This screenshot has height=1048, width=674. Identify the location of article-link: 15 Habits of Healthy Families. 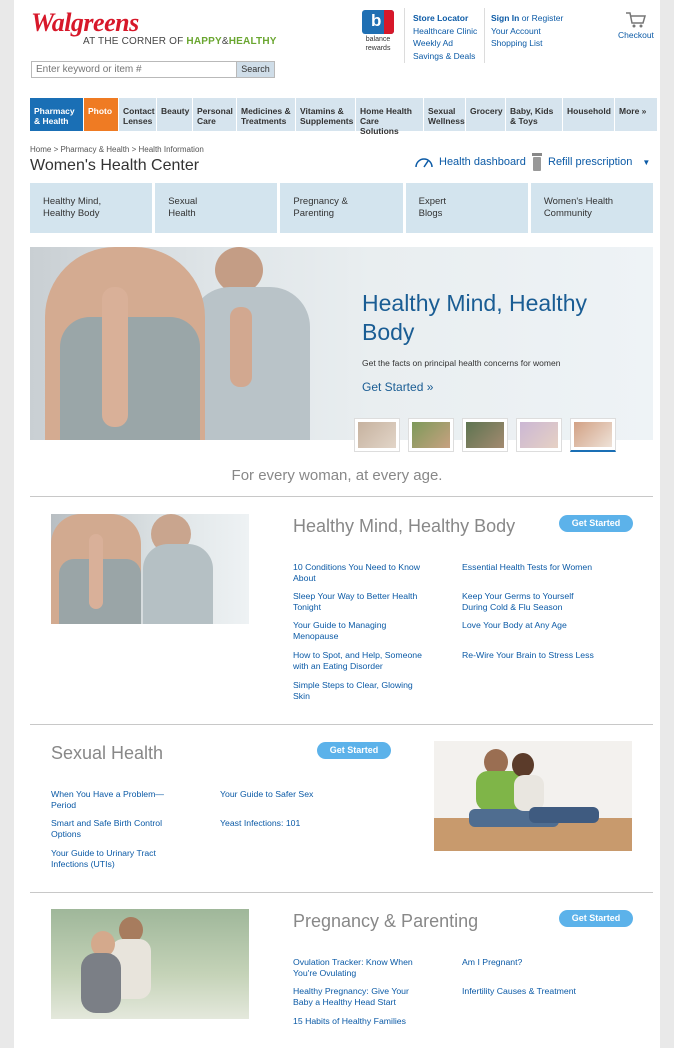
(368, 1021).